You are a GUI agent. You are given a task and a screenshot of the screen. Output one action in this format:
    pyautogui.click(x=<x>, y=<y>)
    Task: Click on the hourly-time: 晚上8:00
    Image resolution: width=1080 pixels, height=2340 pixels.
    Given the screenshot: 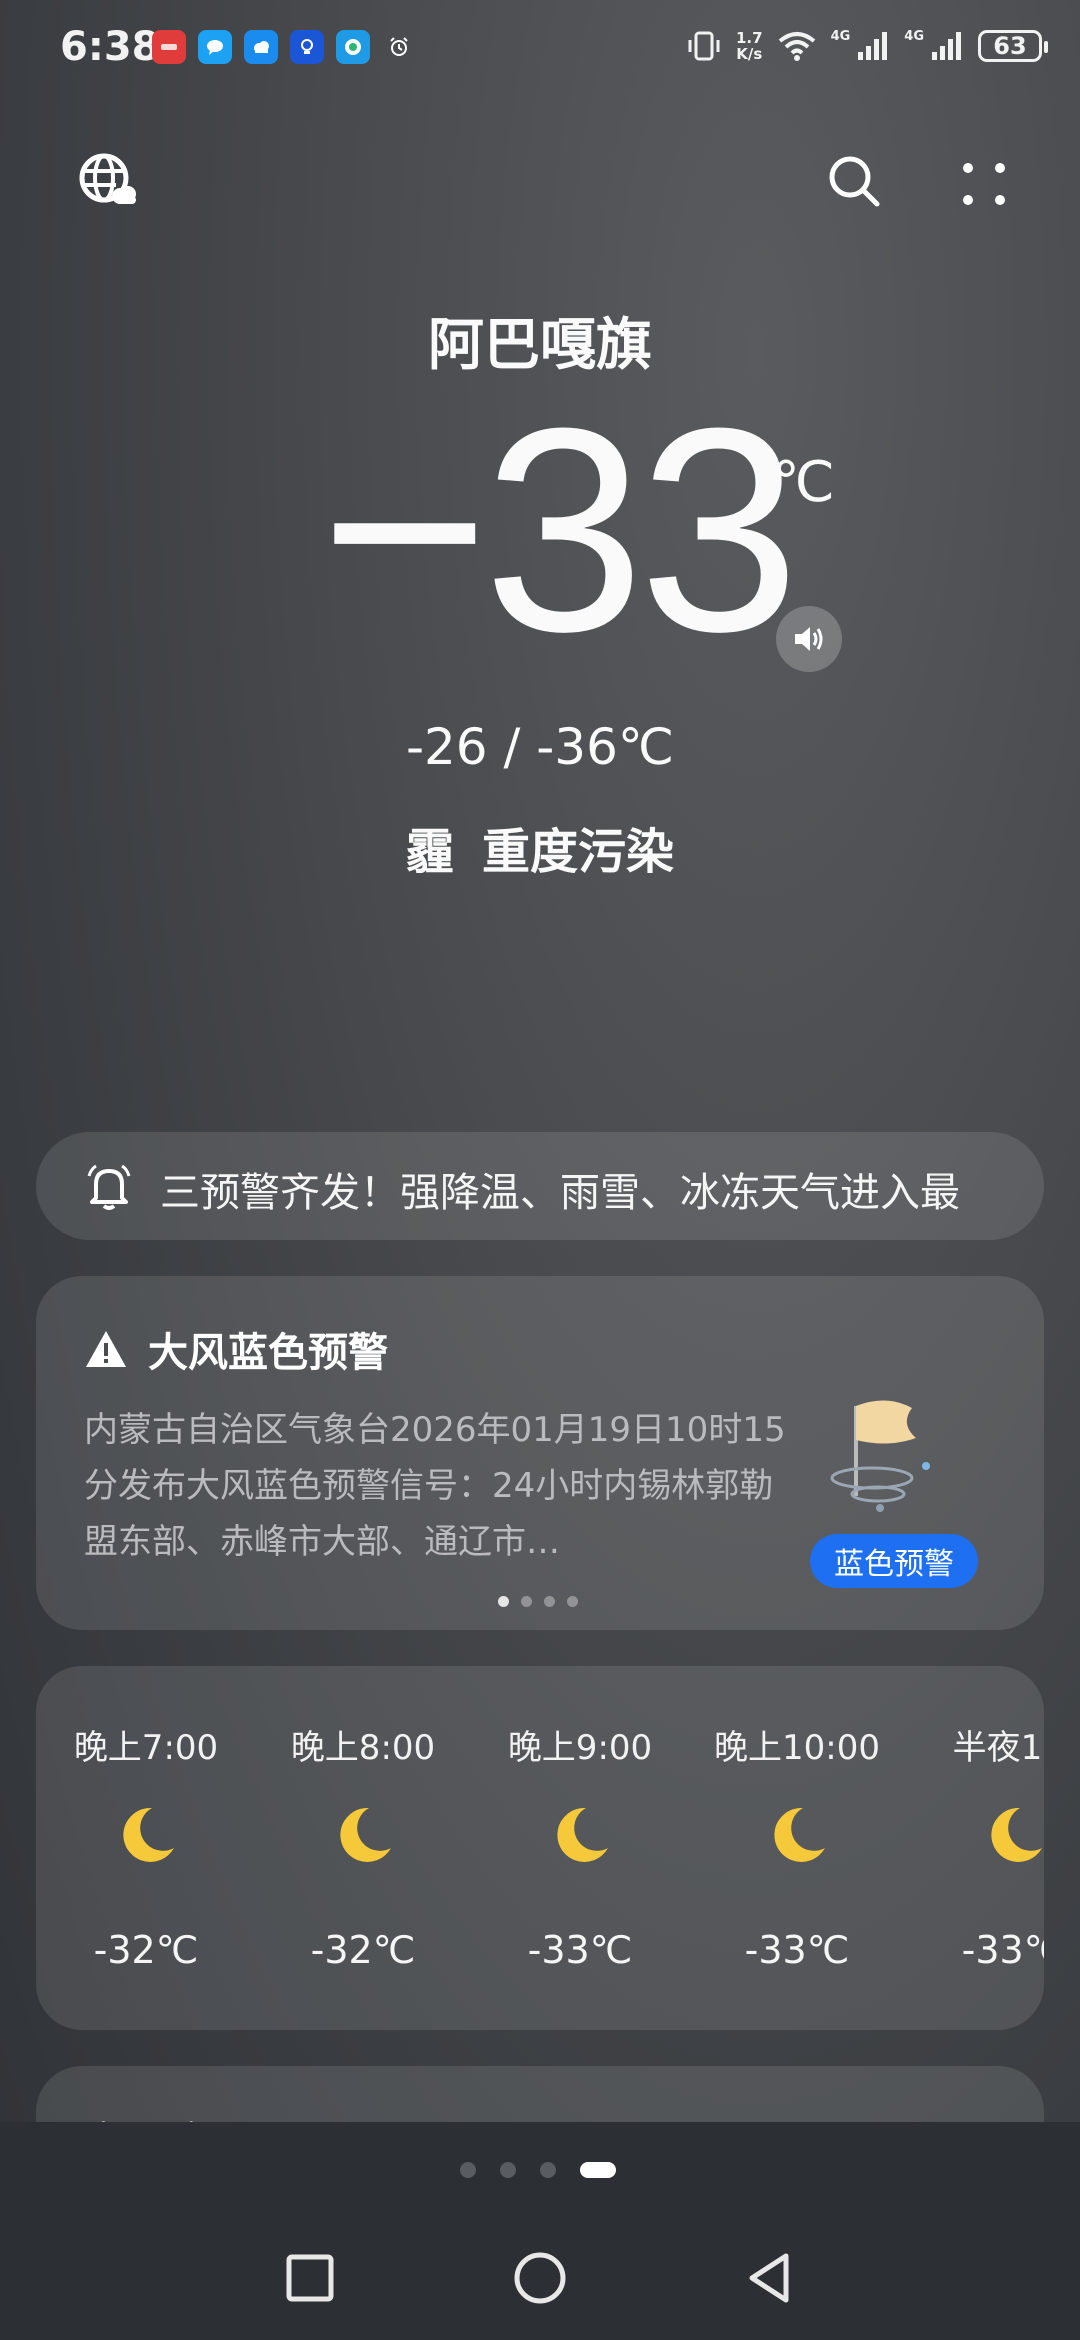 What is the action you would take?
    pyautogui.click(x=363, y=1748)
    